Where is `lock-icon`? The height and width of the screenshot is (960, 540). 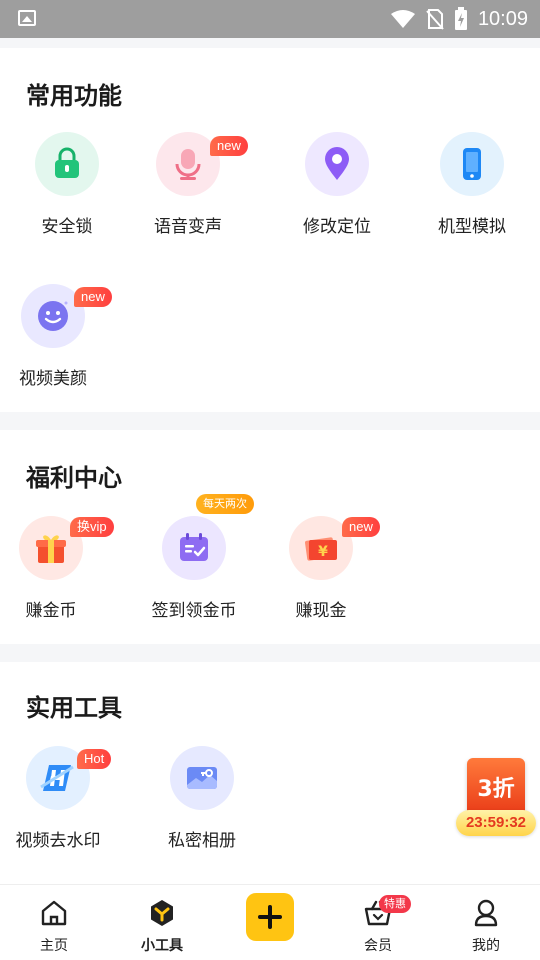
lock-icon is located at coordinates (67, 162).